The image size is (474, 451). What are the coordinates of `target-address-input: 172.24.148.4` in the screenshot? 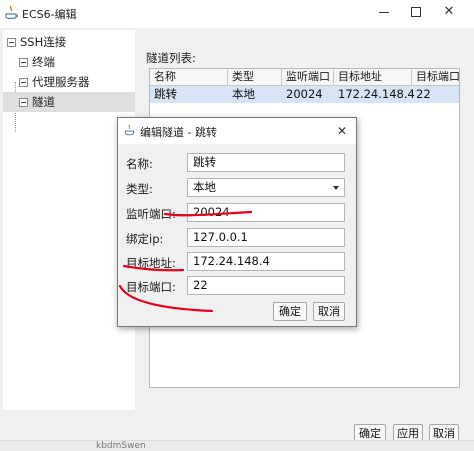 It's located at (266, 261).